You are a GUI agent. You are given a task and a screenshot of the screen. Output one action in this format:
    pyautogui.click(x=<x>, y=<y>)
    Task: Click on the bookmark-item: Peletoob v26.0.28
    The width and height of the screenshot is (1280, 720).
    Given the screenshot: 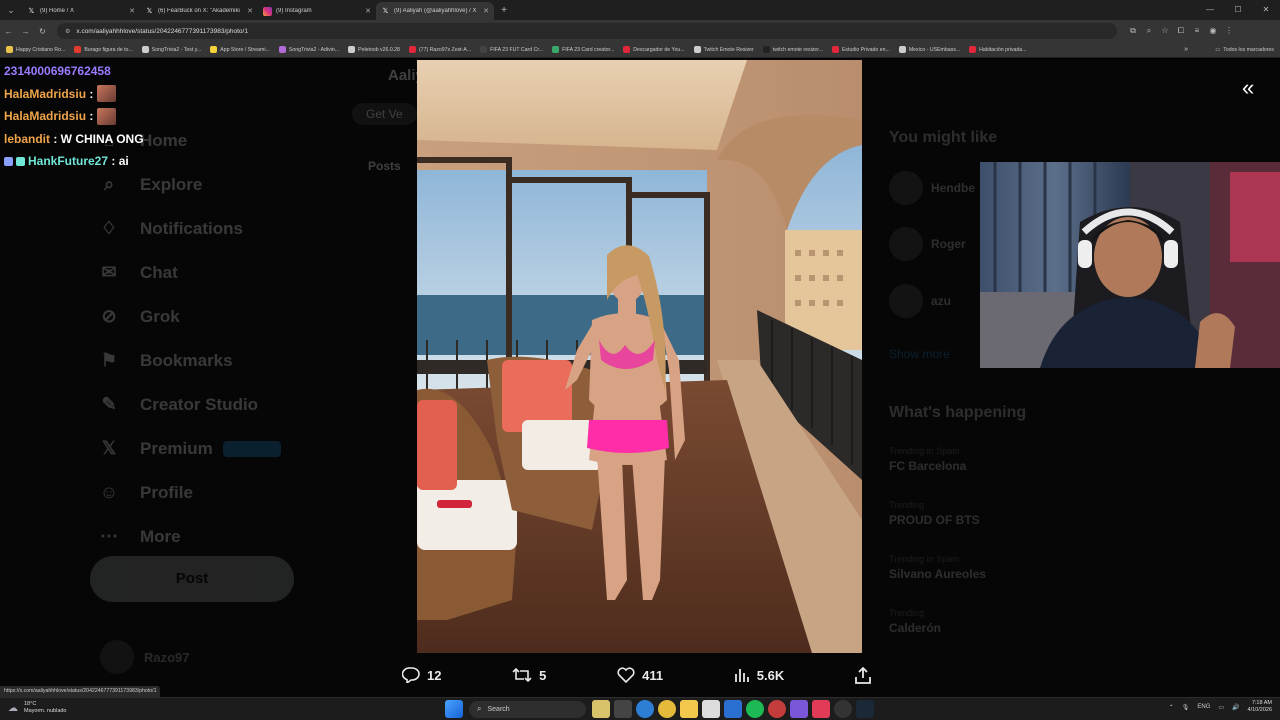 What is the action you would take?
    pyautogui.click(x=374, y=49)
    